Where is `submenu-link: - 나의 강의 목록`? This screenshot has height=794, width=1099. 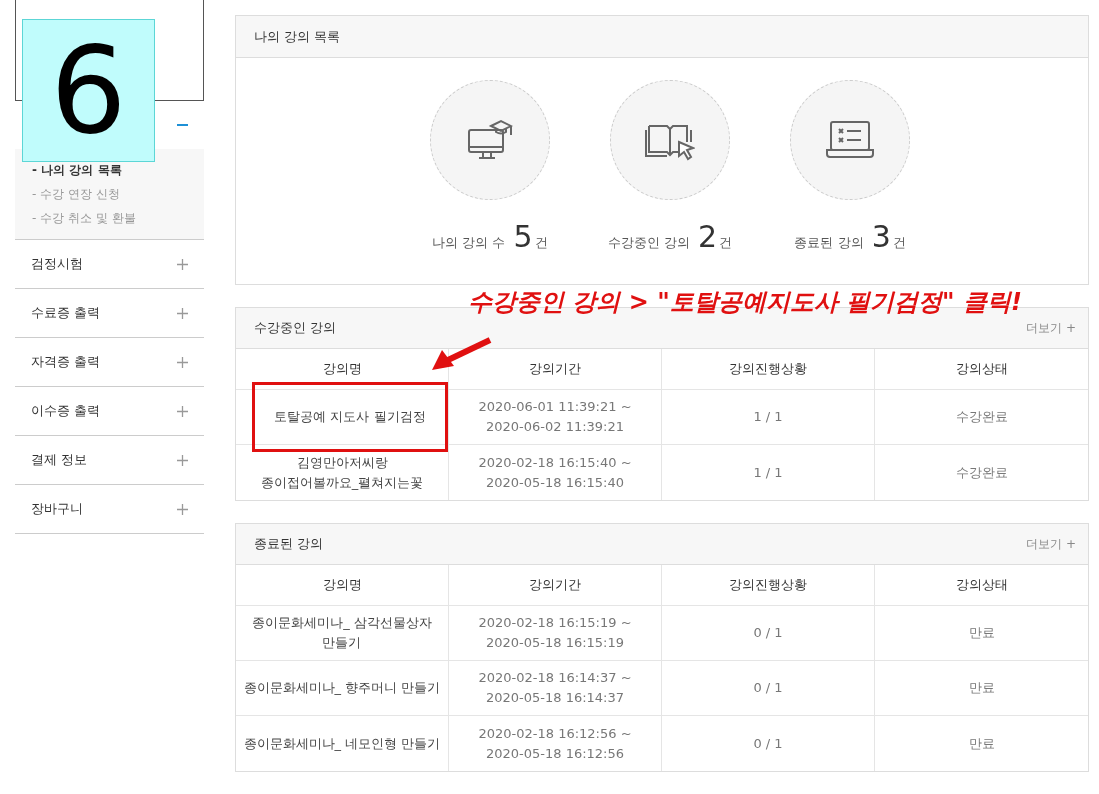
submenu-link: - 나의 강의 목록 is located at coordinates (118, 170).